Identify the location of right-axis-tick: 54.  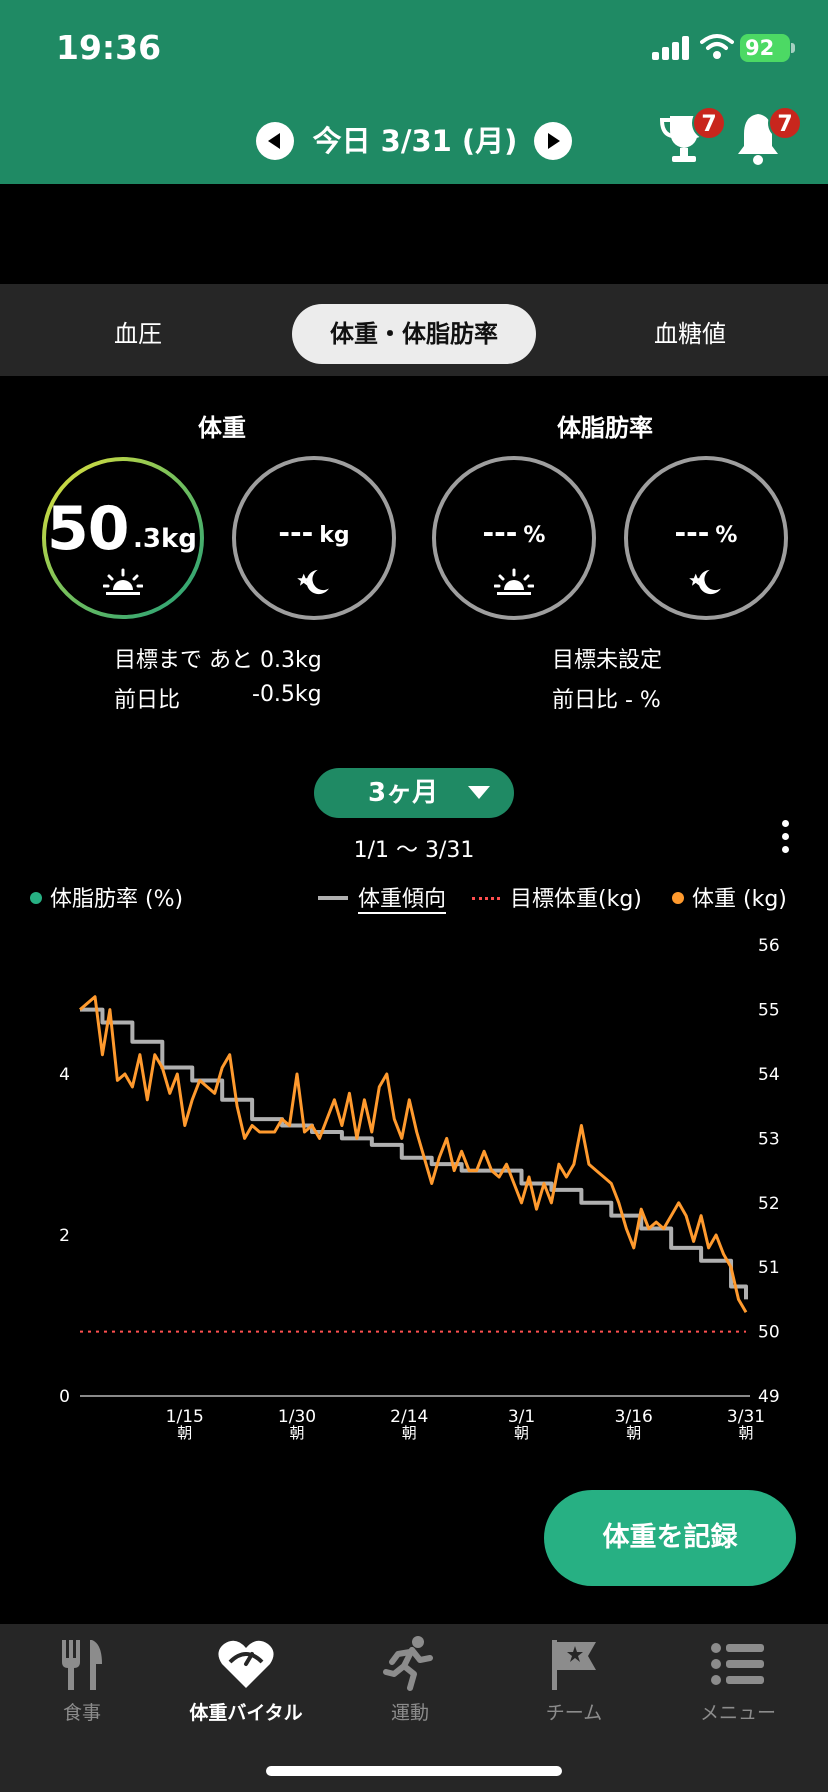
(769, 1075).